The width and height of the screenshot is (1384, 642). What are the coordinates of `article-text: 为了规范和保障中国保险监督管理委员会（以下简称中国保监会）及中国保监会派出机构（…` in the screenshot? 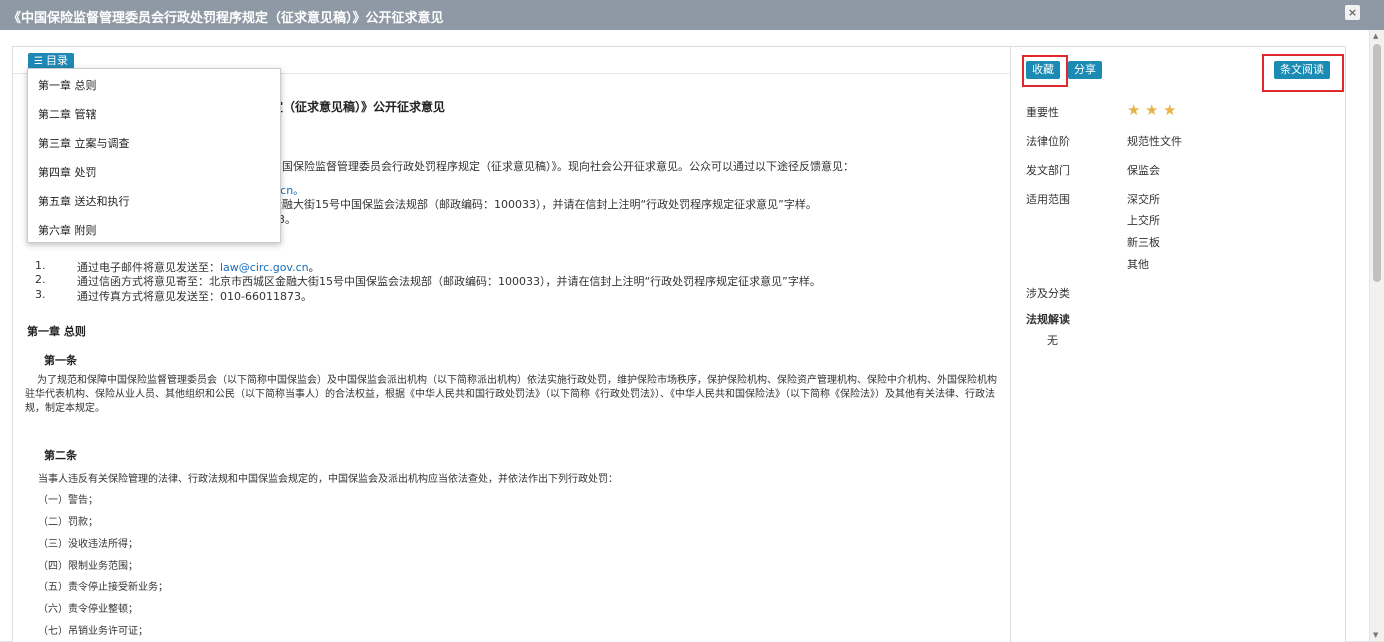 It's located at (511, 394).